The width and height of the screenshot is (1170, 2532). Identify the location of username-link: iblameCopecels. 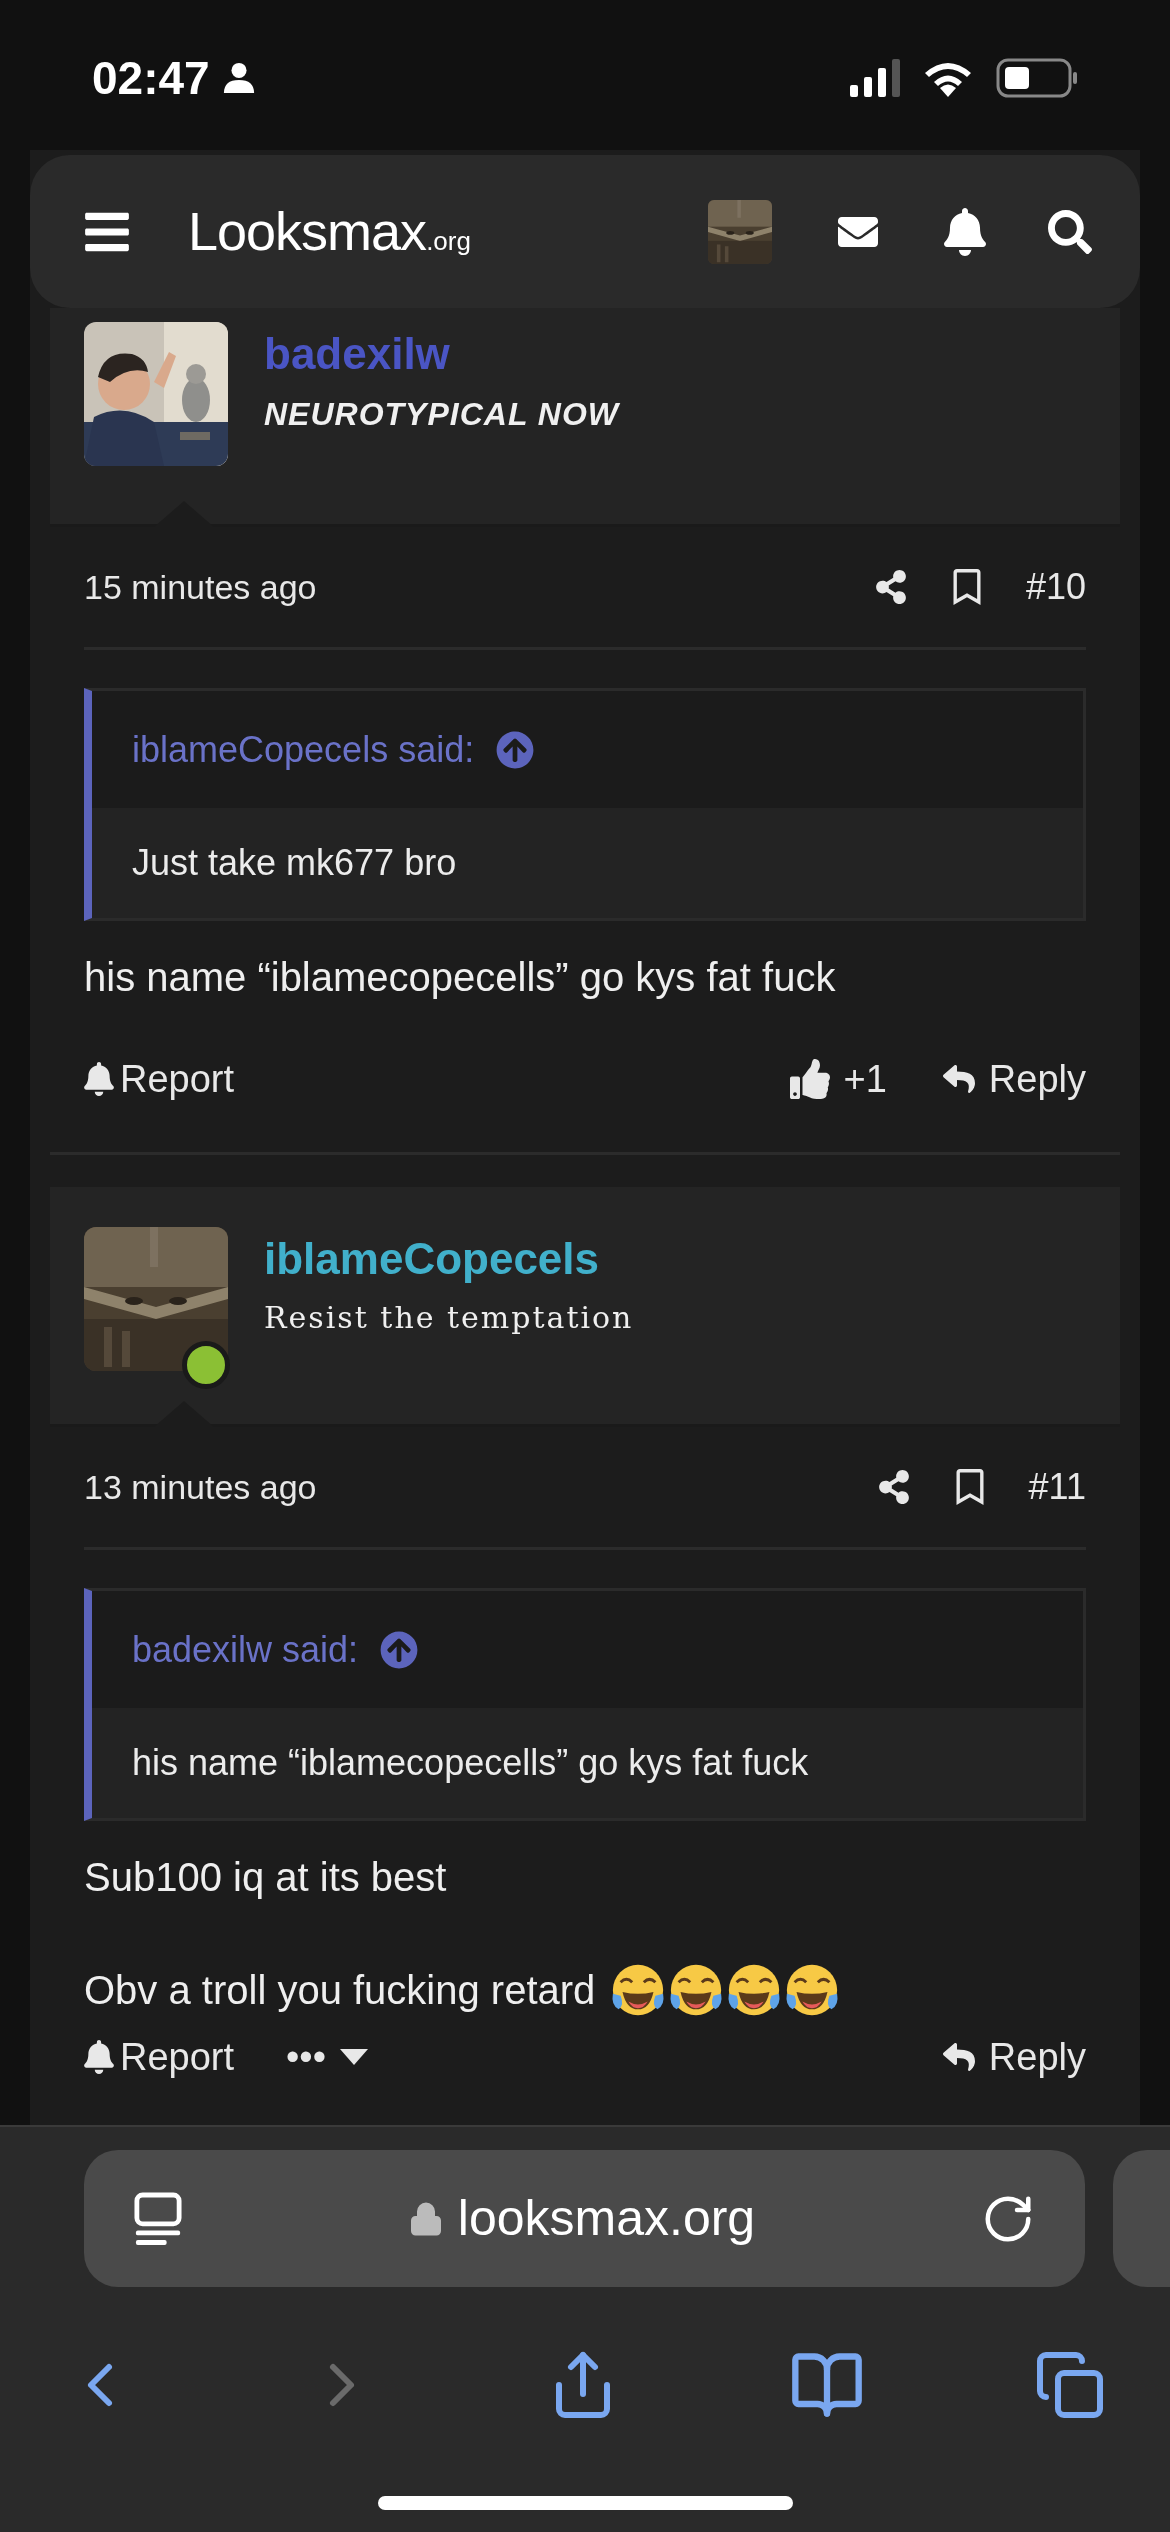
(449, 1259).